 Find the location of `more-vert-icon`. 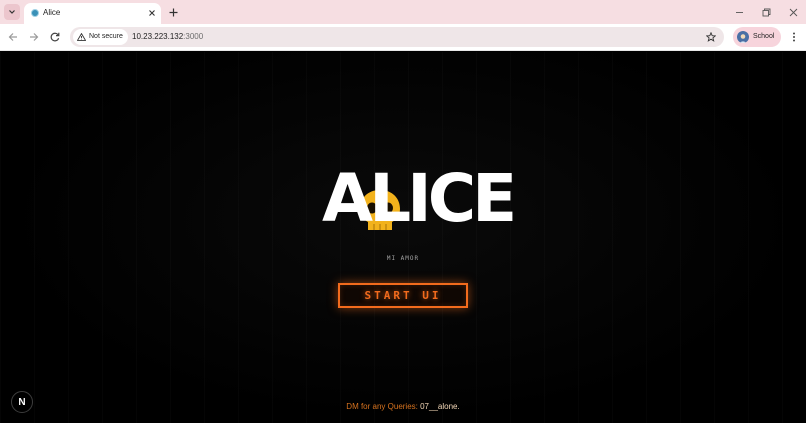

more-vert-icon is located at coordinates (794, 37).